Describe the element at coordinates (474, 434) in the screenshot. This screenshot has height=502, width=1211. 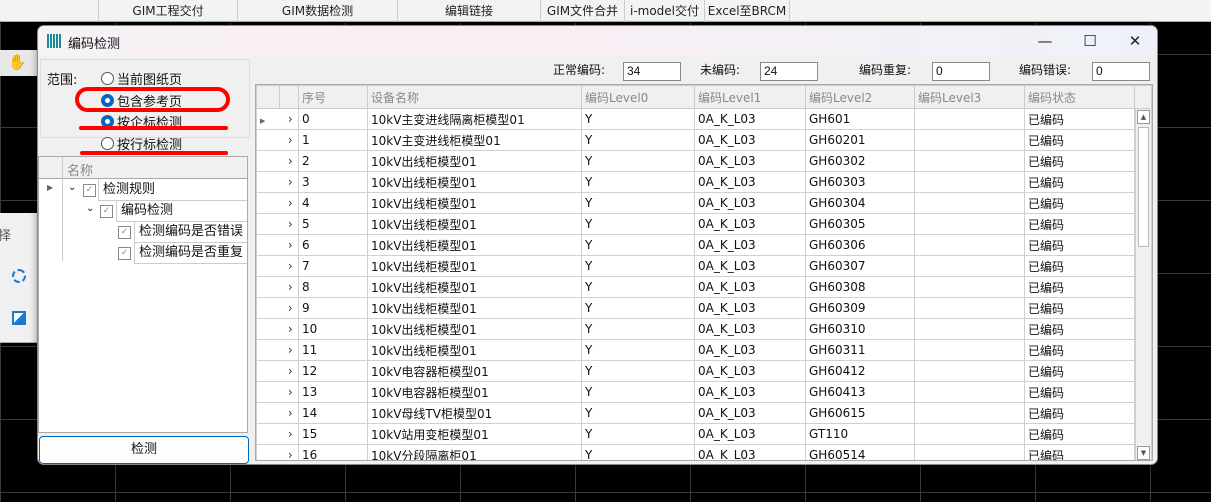
I see `table-cell: 10kV站用变柜模型01` at that location.